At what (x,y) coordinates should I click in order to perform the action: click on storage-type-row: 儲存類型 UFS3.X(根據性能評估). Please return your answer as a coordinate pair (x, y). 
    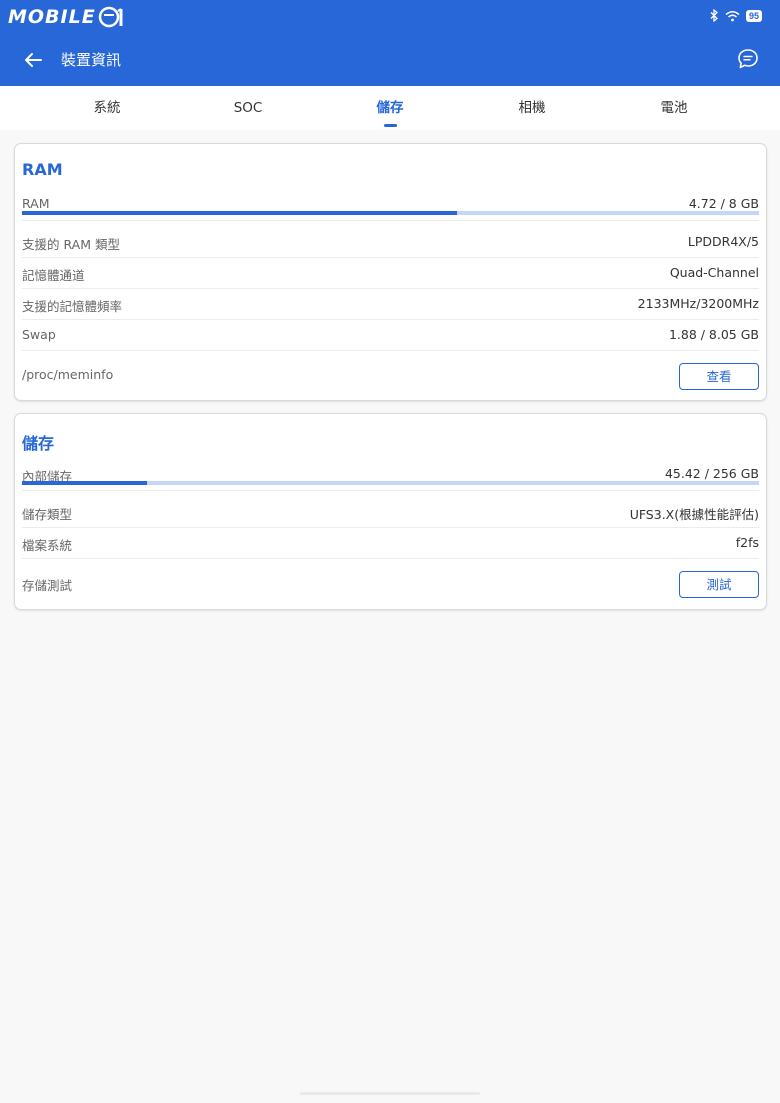
    Looking at the image, I should click on (390, 512).